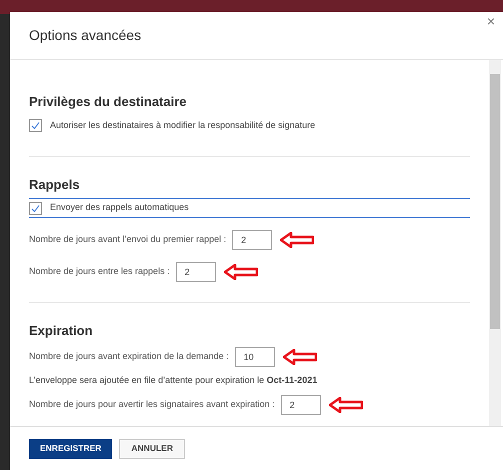 The height and width of the screenshot is (470, 503). Describe the element at coordinates (61, 331) in the screenshot. I see `section-heading: Expiration` at that location.